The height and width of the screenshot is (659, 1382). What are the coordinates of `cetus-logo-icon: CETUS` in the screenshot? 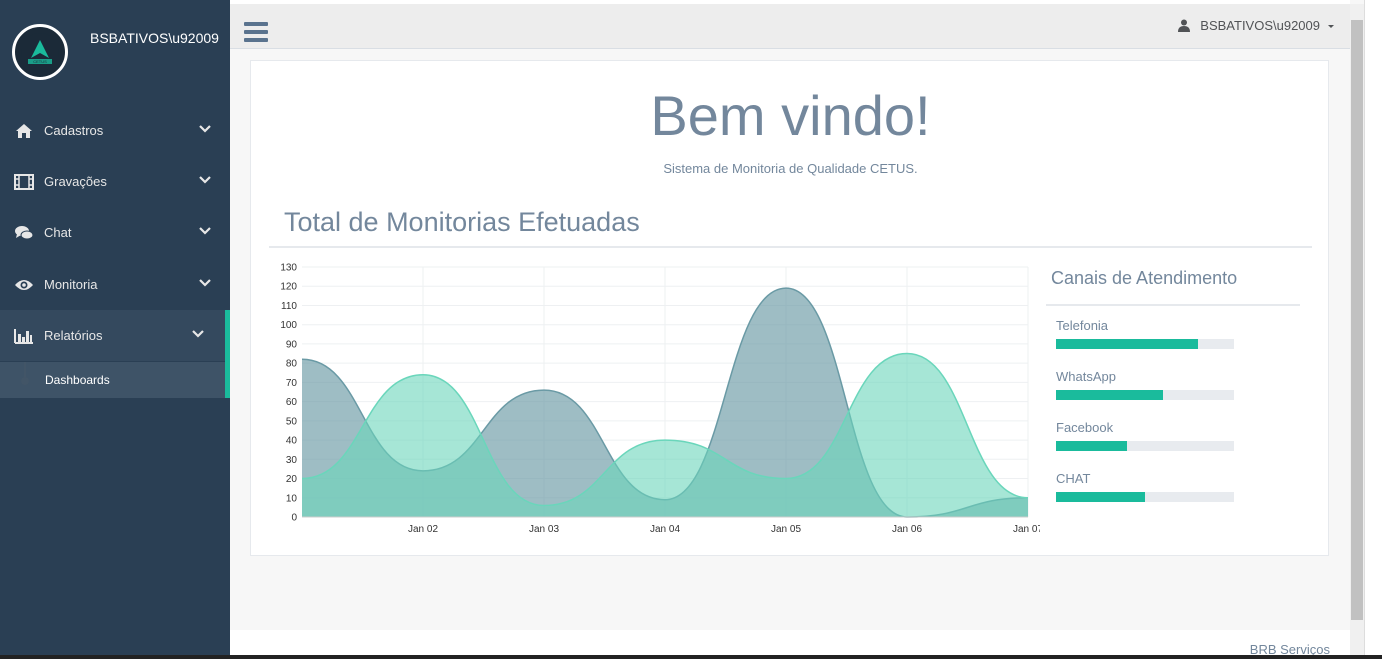 It's located at (40, 52).